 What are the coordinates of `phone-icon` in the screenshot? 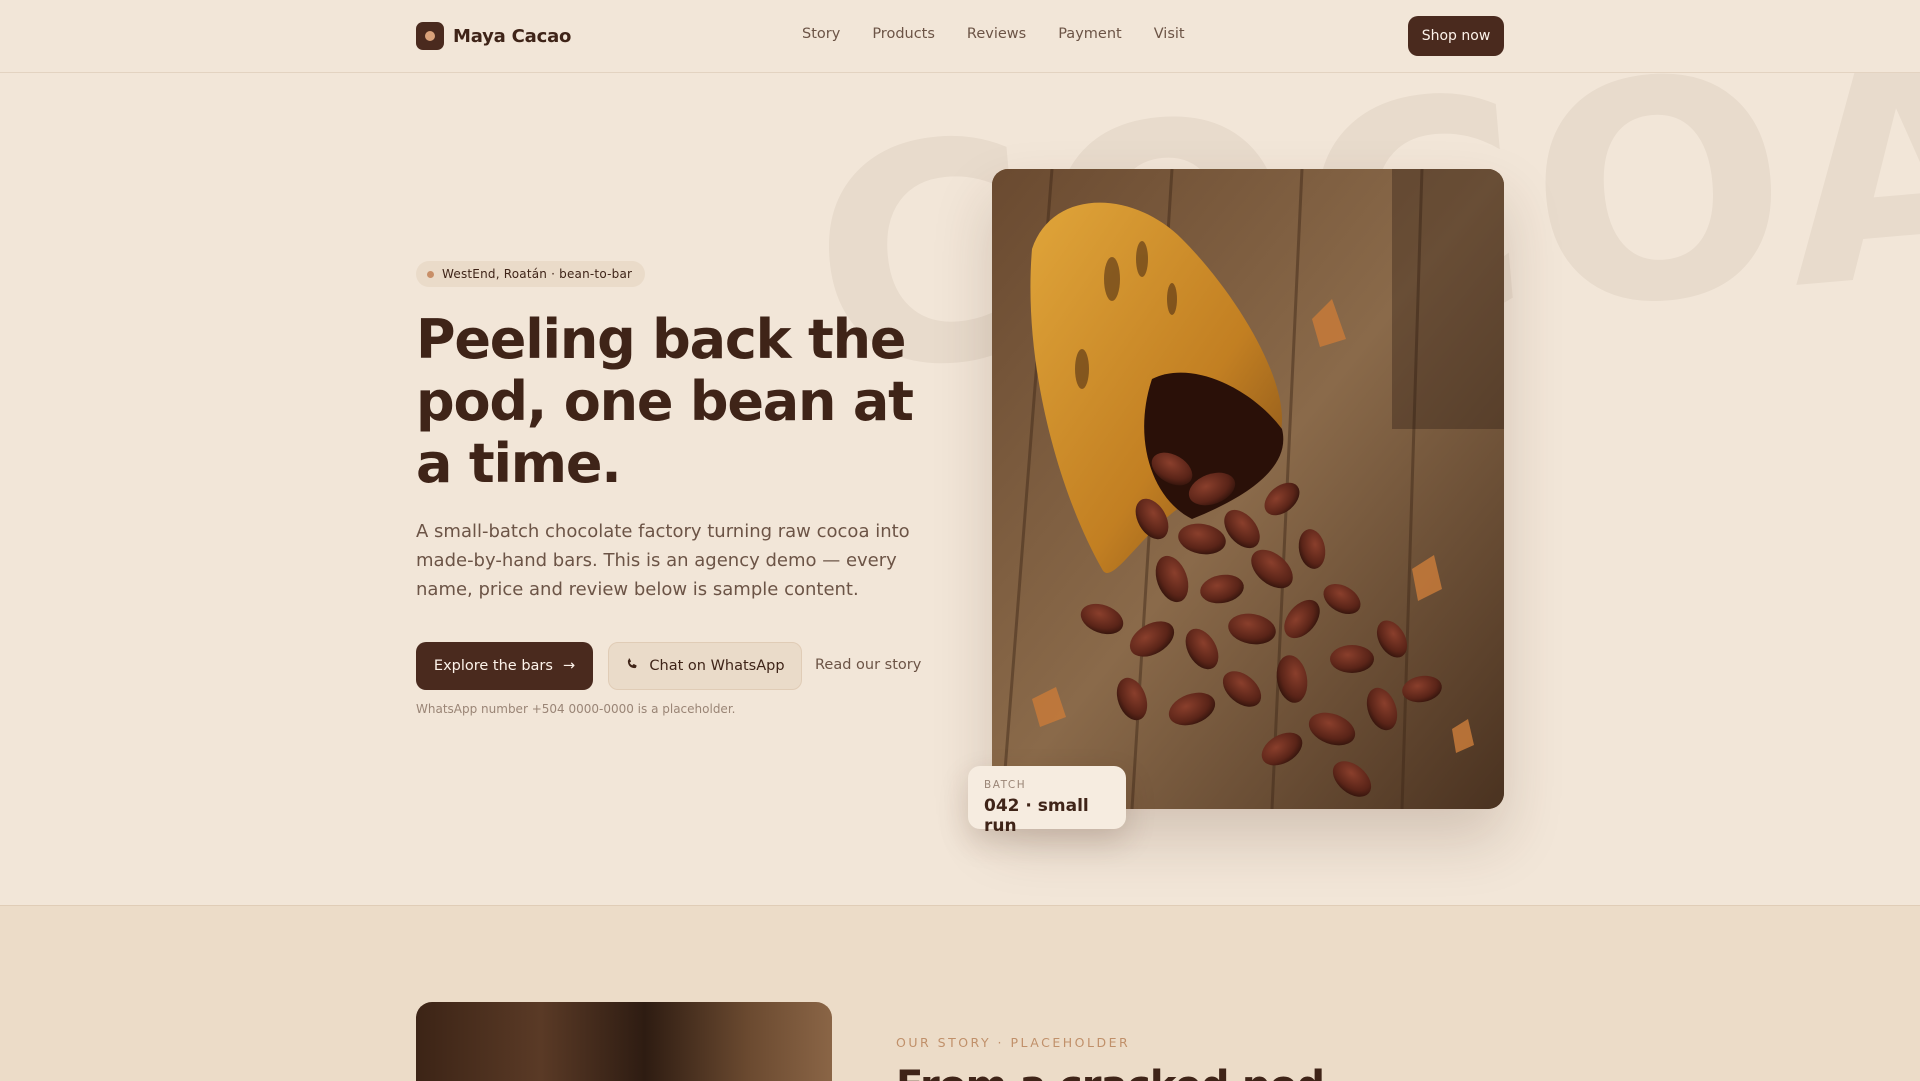 It's located at (632, 666).